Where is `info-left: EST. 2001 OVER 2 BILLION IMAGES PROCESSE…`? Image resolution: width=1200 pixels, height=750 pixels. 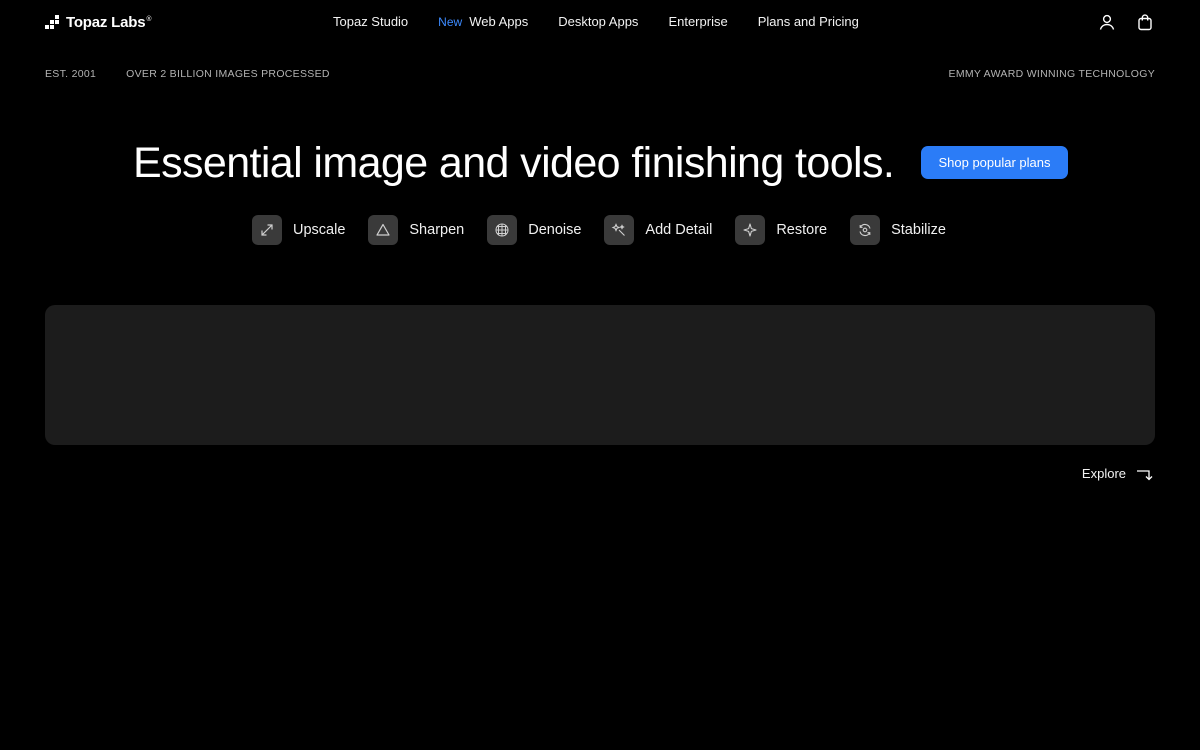
info-left: EST. 2001 OVER 2 BILLION IMAGES PROCESSE… is located at coordinates (187, 74).